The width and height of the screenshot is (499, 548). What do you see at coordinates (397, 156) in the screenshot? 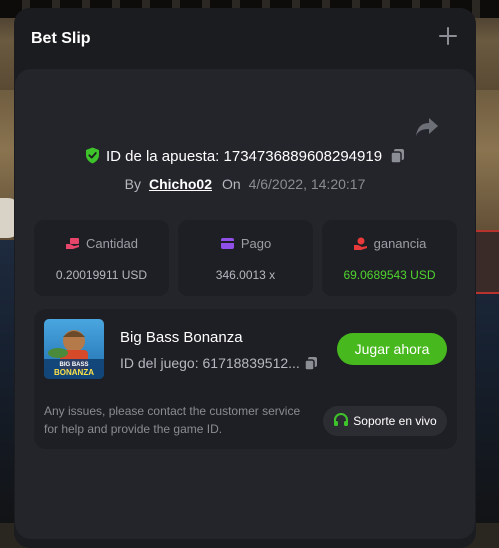
I see `copy-icon` at bounding box center [397, 156].